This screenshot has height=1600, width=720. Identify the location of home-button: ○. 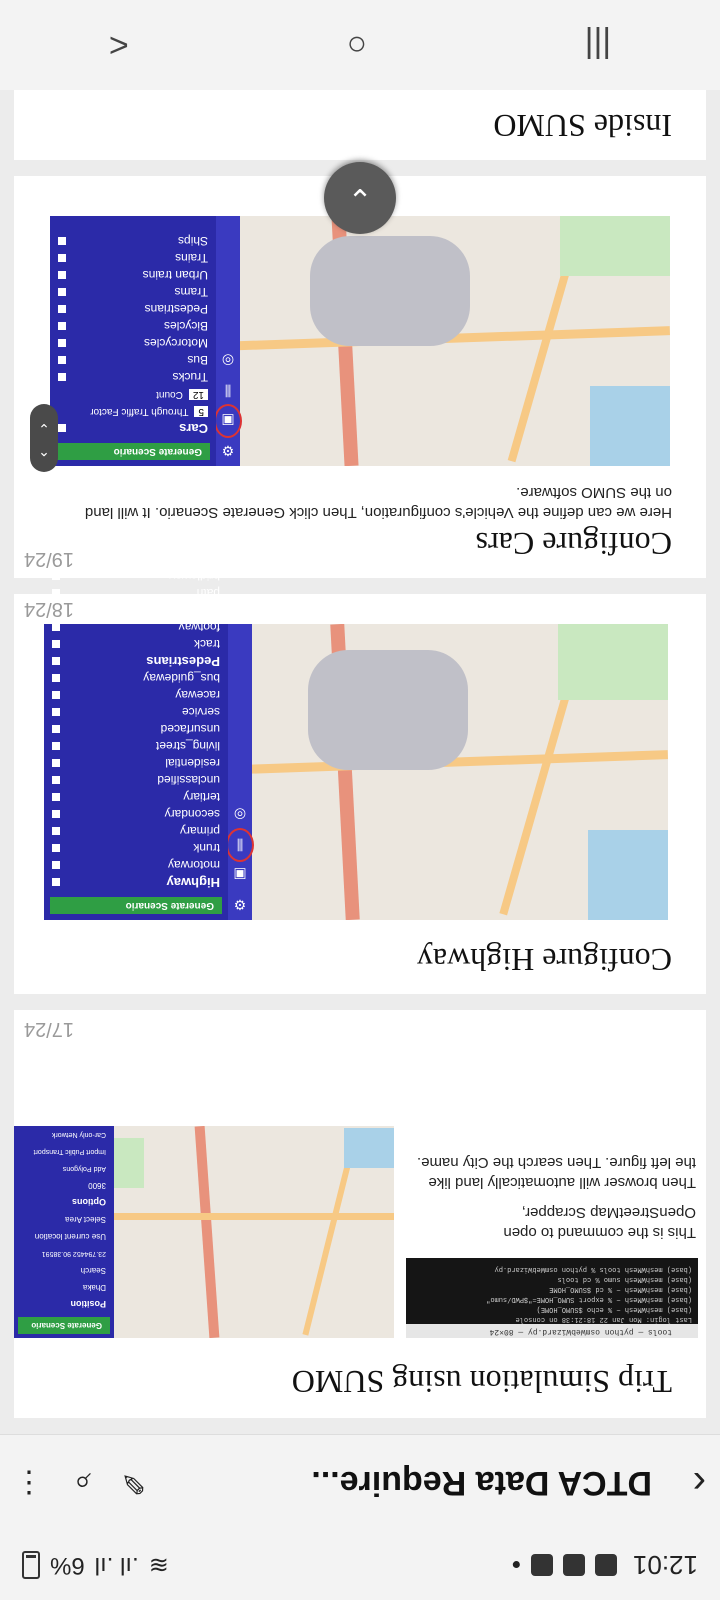
(356, 45).